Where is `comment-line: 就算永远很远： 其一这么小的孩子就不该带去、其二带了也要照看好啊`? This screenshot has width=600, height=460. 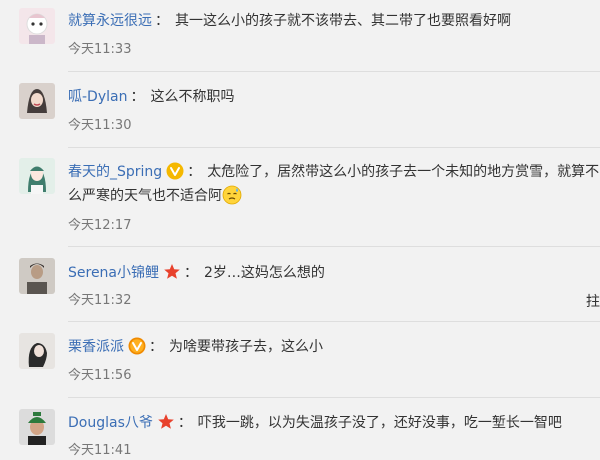
comment-line: 就算永远很远： 其一这么小的孩子就不该带去、其二带了也要照看好啊 is located at coordinates (334, 21).